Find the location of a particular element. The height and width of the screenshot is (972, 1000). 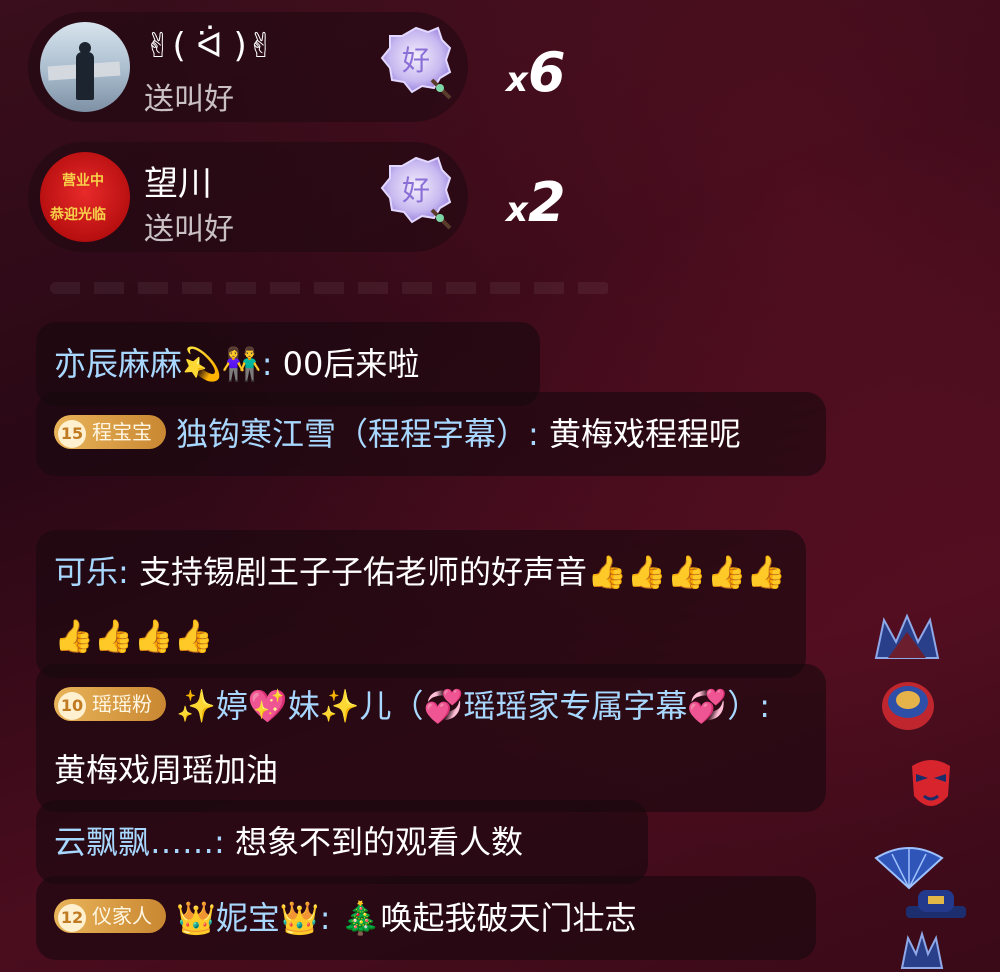

chat-username: 独钩寒江雪（程程字幕） is located at coordinates (352, 434).